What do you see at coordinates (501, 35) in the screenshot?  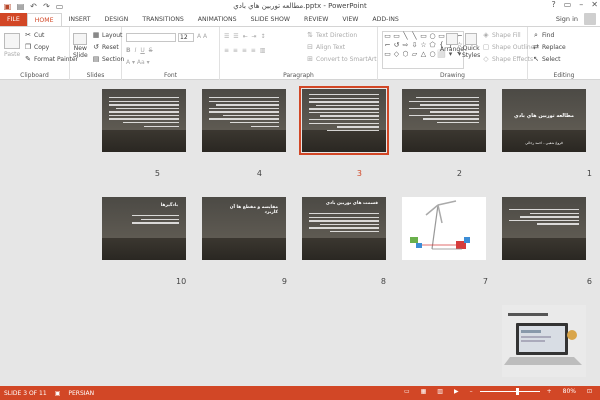 I see `shape-fill-button: ◈ Shape Fill` at bounding box center [501, 35].